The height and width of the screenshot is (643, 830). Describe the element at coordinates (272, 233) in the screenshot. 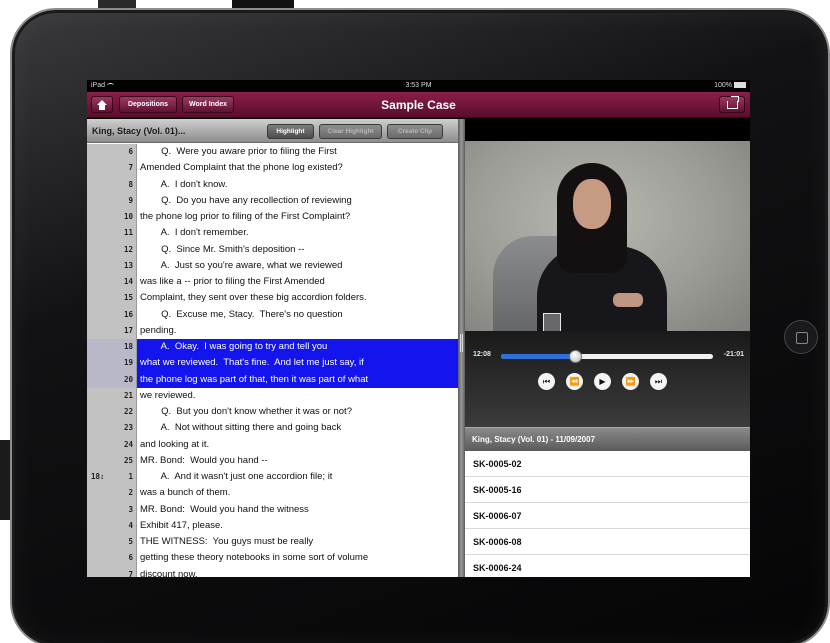

I see `transcript-line: 11 A. I don't remember.` at that location.